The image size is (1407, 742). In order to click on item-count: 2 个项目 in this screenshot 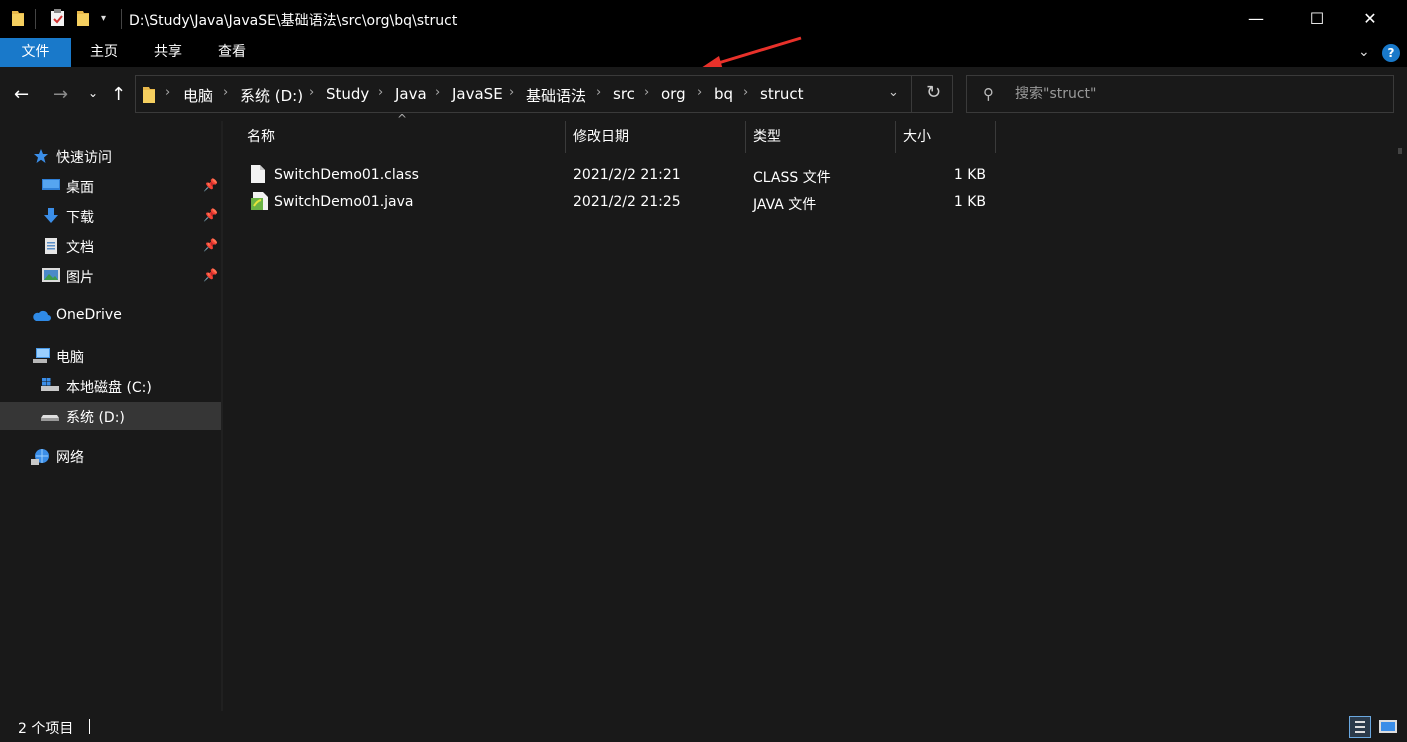, I will do `click(46, 729)`.